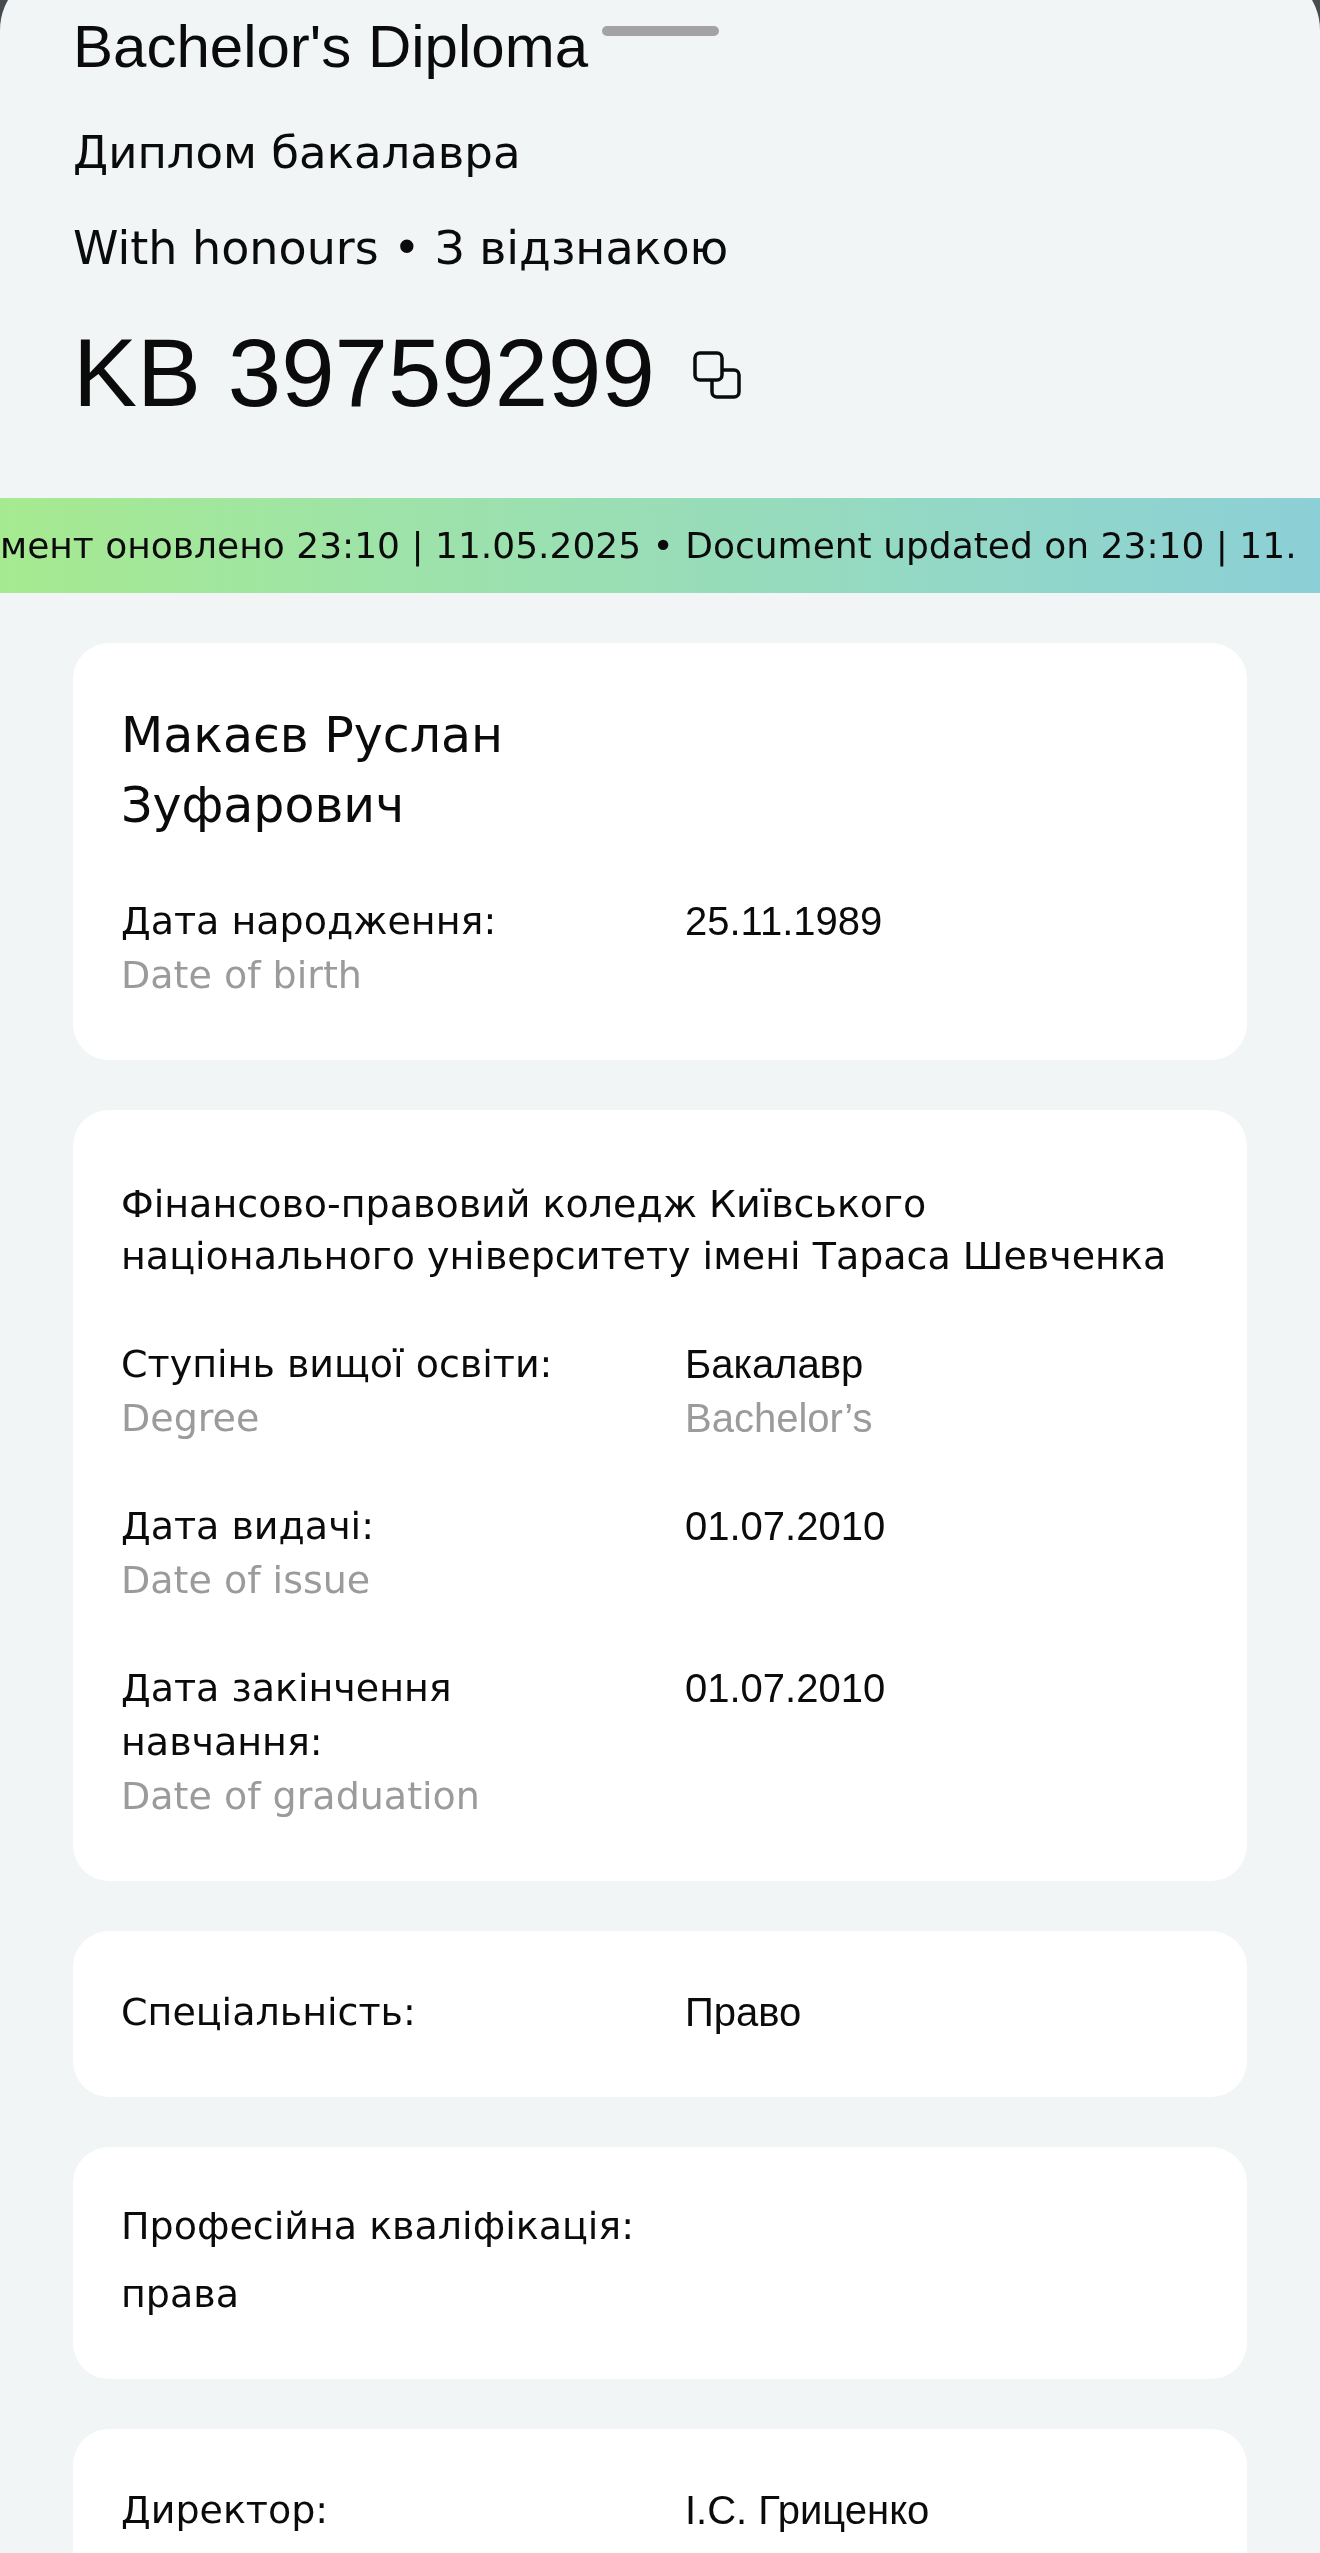 Image resolution: width=1320 pixels, height=2553 pixels. I want to click on banner-text: мент оновлено 23:10 | 11.05.2025 • Document updated on 23:10 | 11., so click(648, 546).